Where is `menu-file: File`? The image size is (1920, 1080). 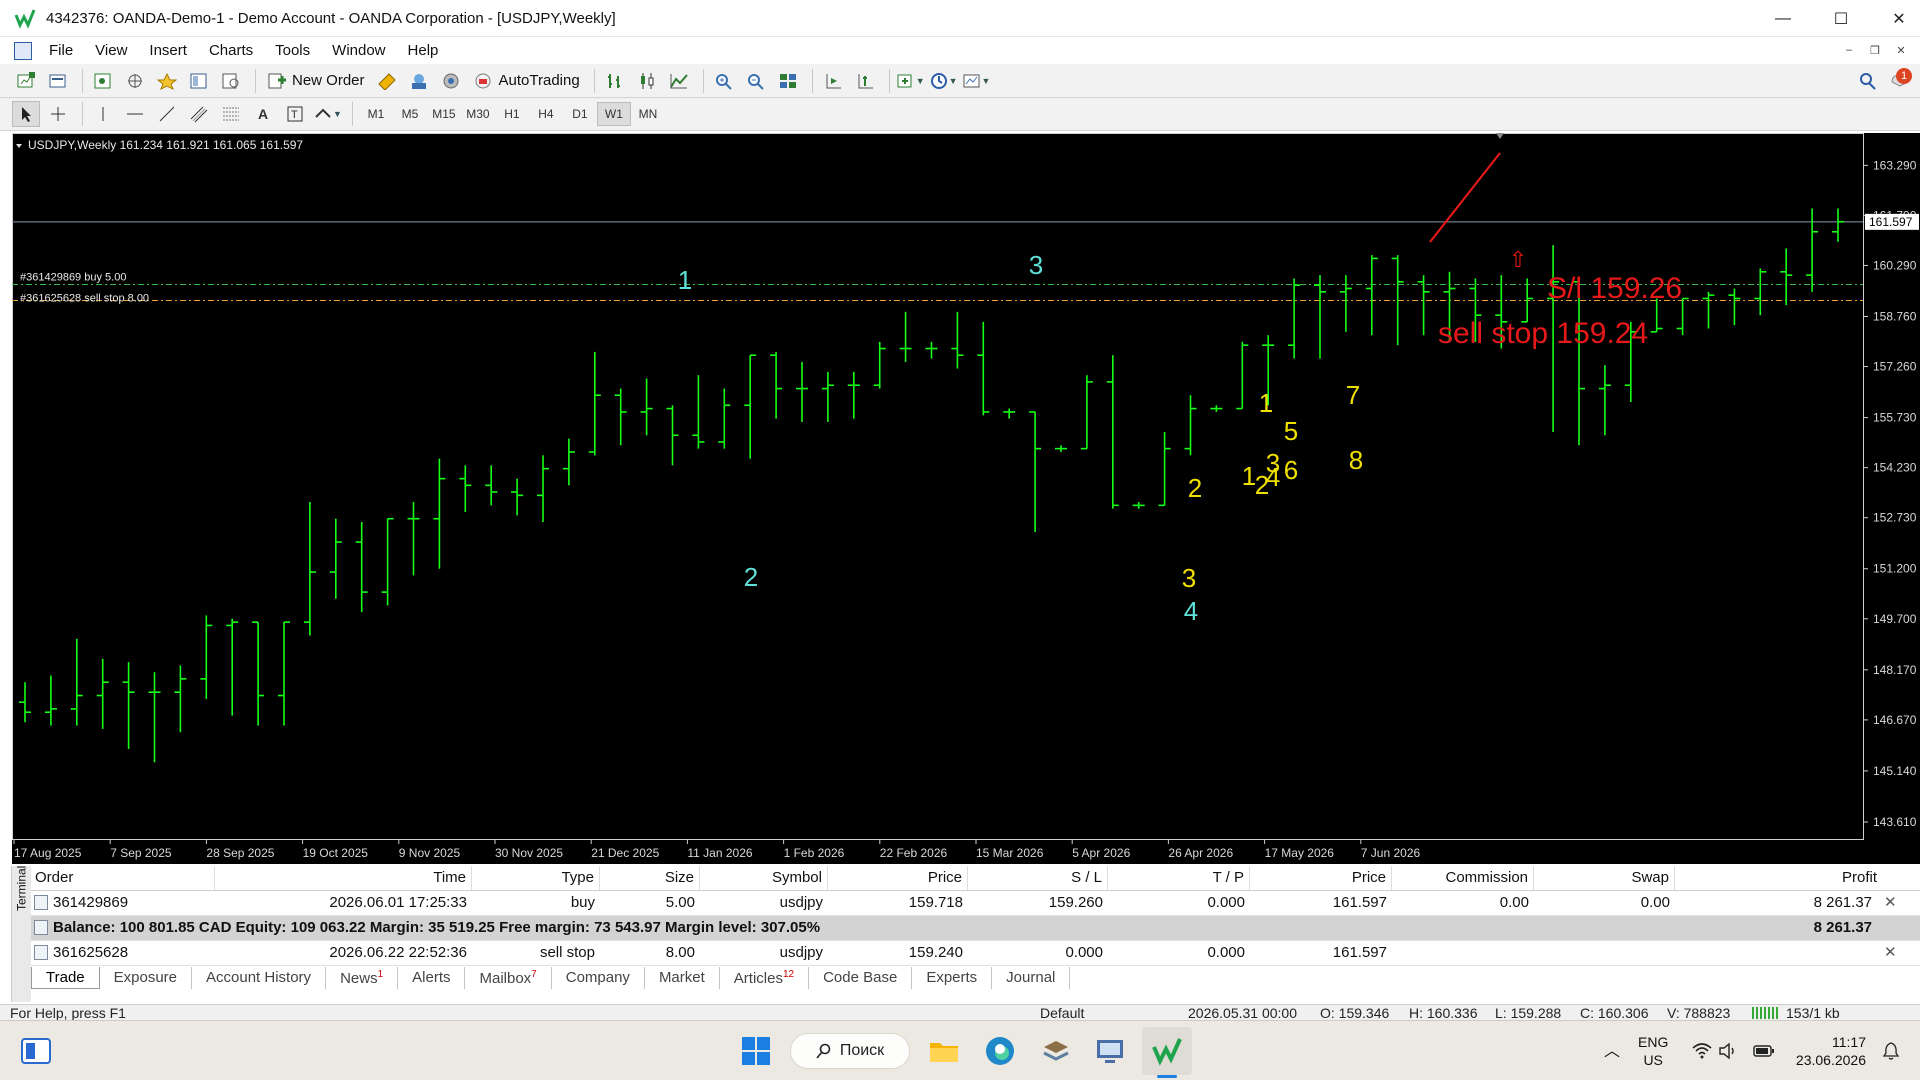
menu-file: File is located at coordinates (61, 50).